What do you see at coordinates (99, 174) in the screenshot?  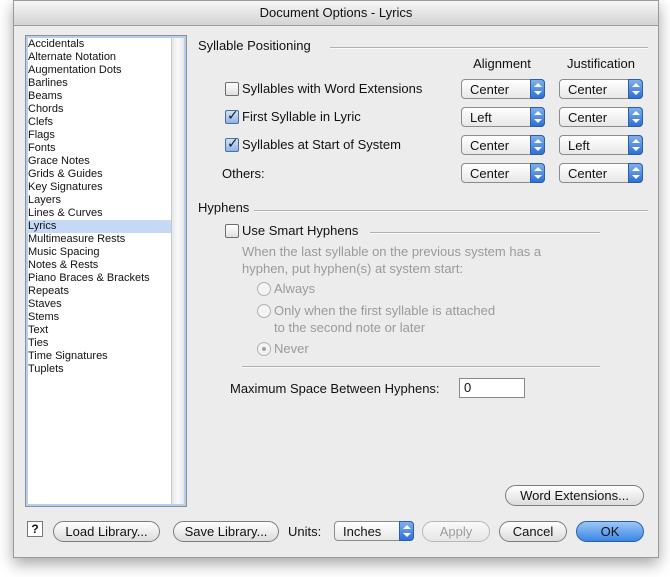 I see `category-item: Grids & Guides` at bounding box center [99, 174].